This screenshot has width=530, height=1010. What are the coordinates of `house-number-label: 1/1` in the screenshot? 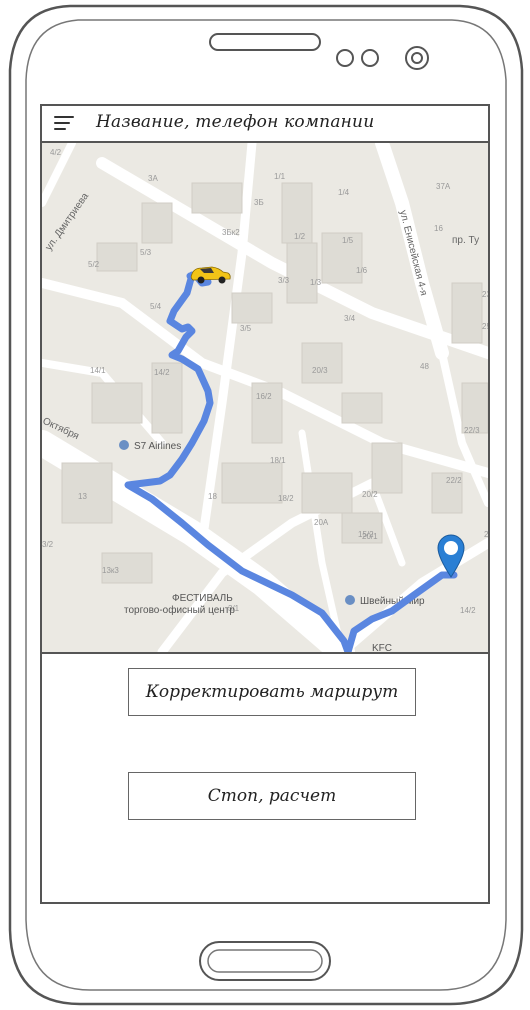 It's located at (280, 176).